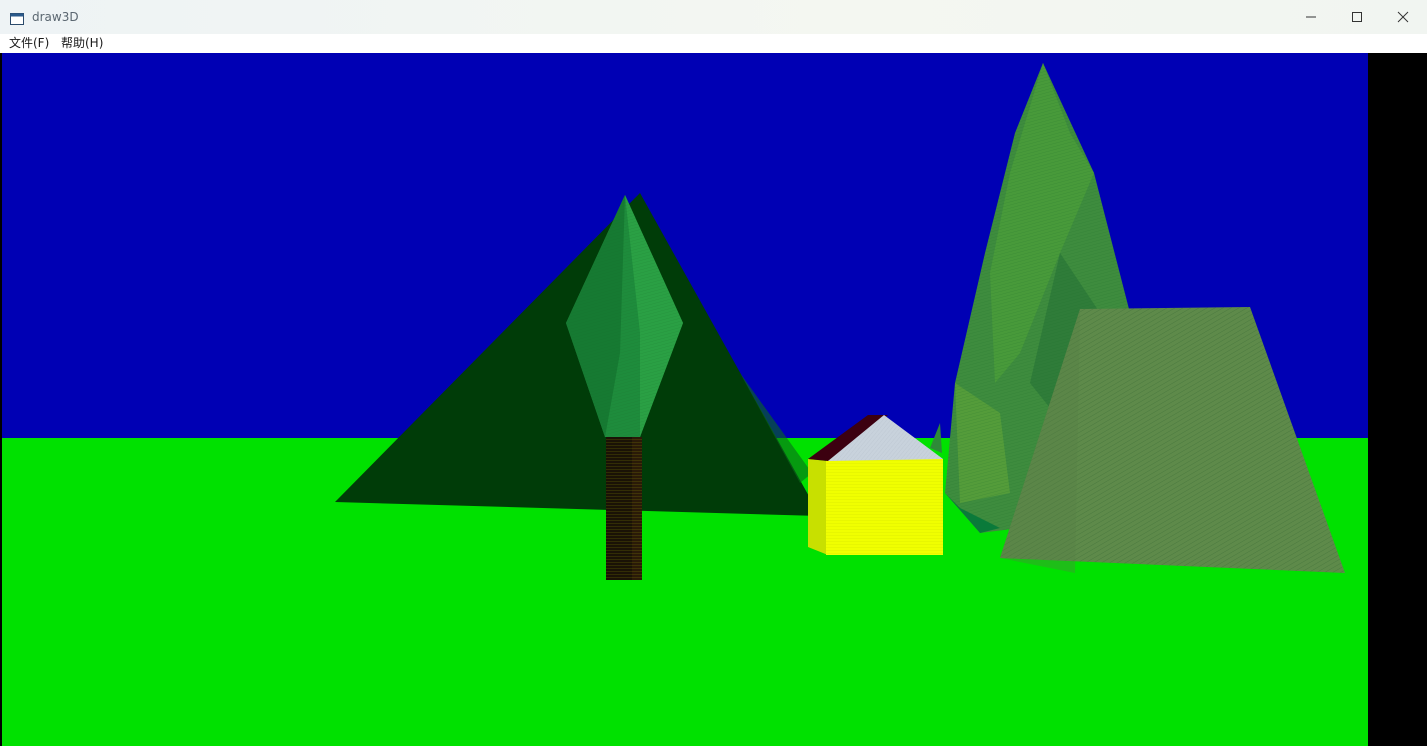  I want to click on menu-bar: 文件(F) 帮助(H), so click(713, 43).